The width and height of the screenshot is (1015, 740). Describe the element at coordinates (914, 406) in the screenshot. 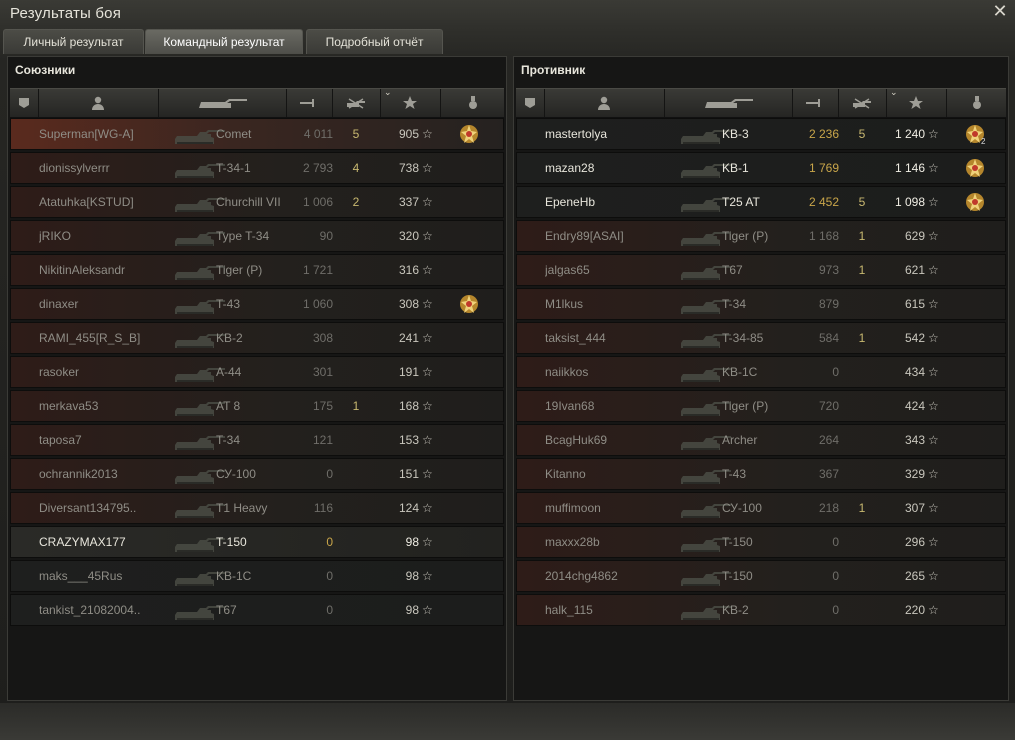

I see `xp-value: 424` at that location.